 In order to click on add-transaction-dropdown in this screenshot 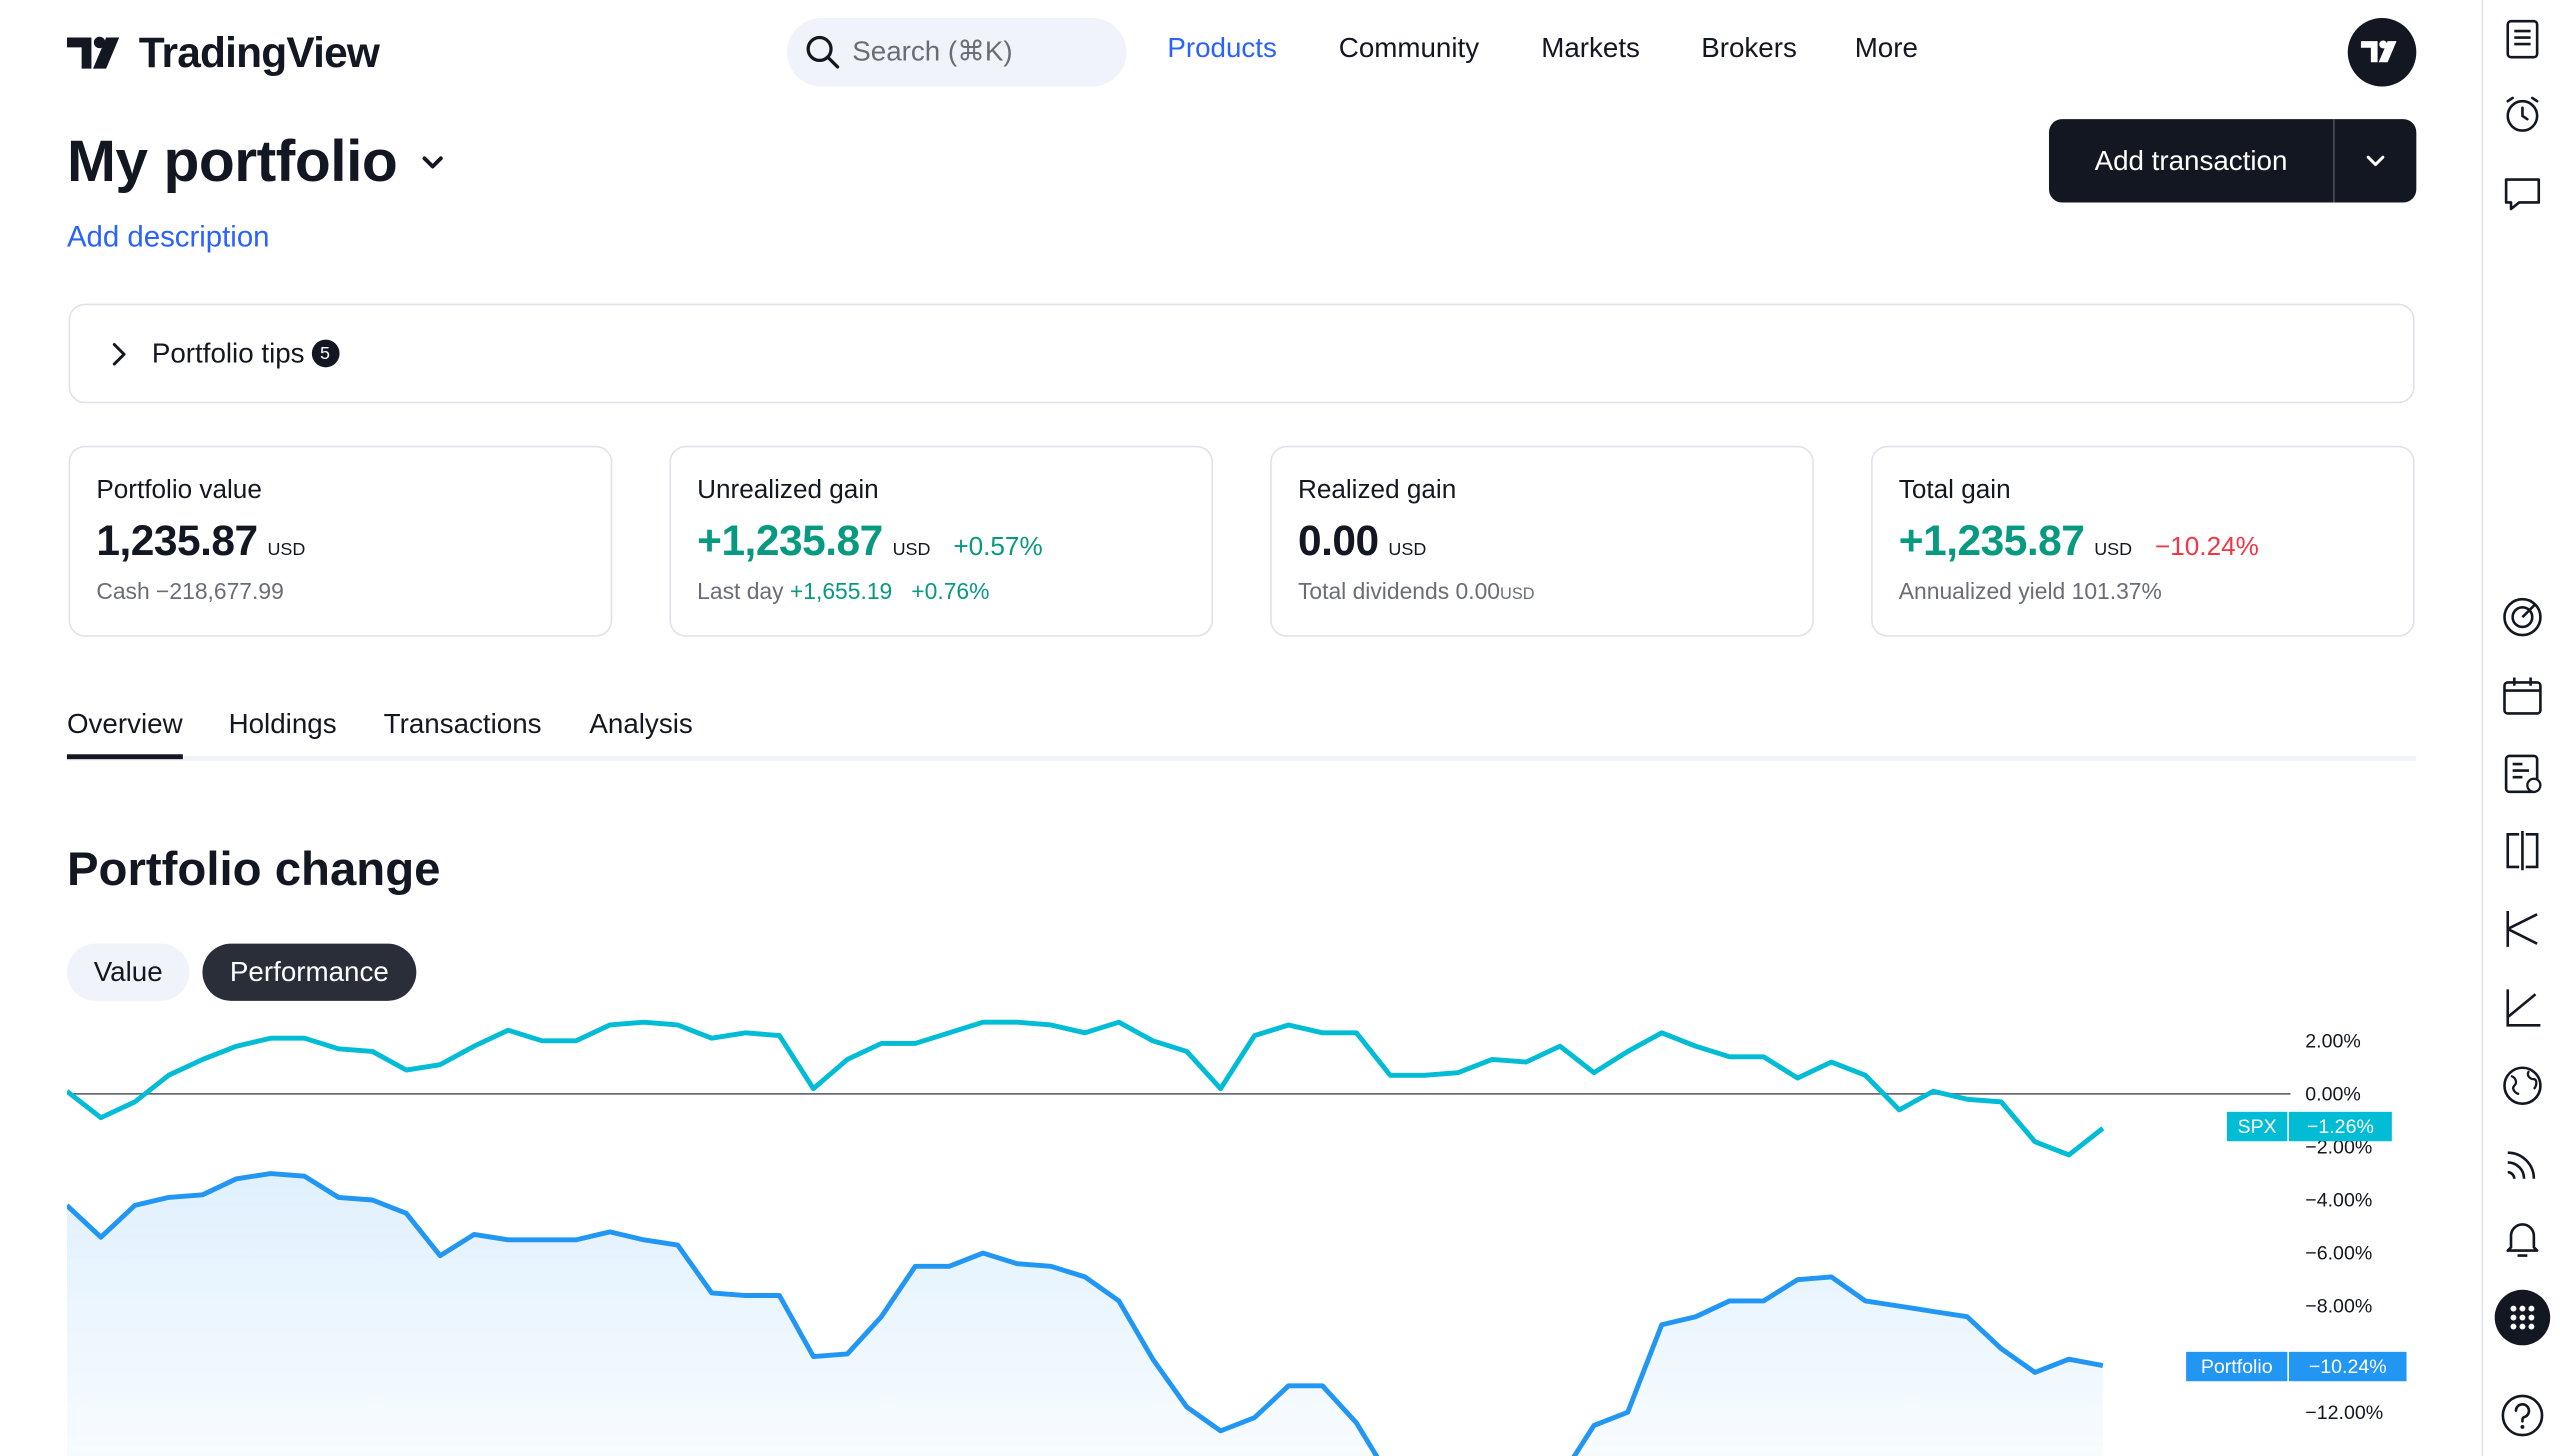, I will do `click(2376, 160)`.